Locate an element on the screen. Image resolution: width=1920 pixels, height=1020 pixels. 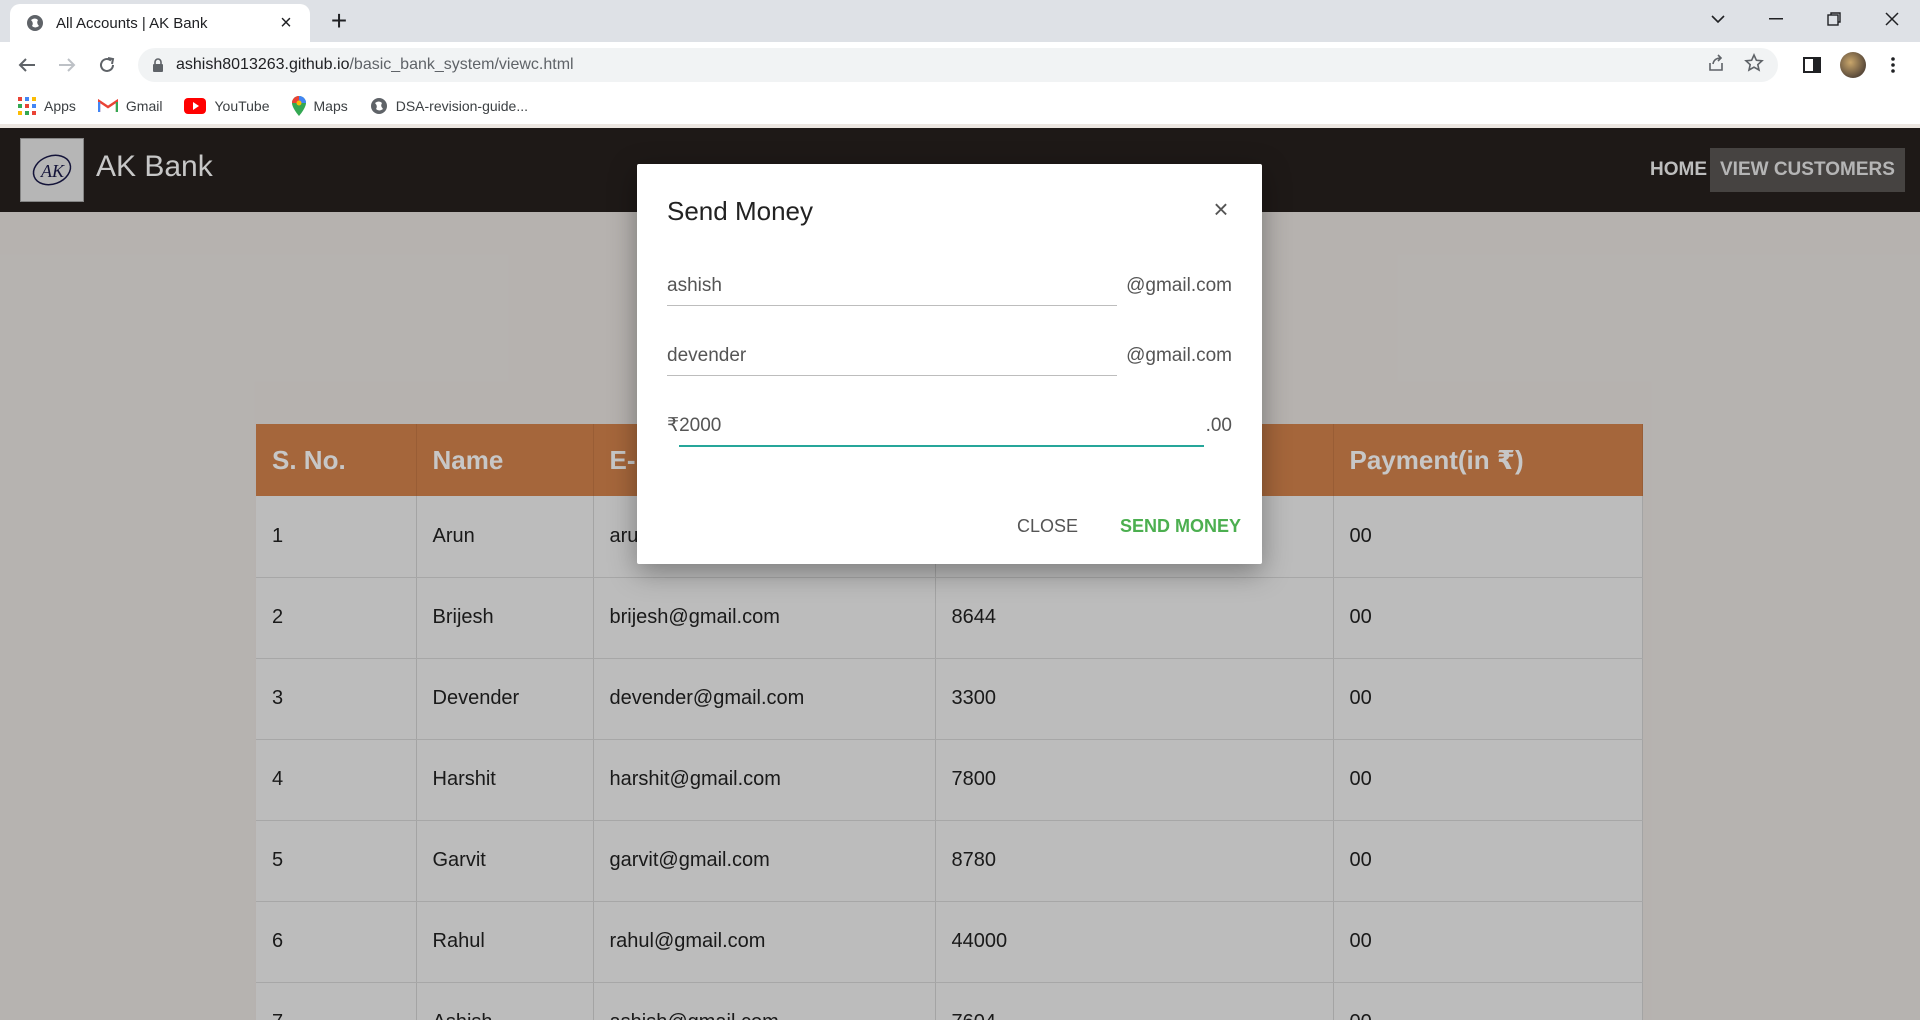
bookmark-youtube: YouTube is located at coordinates (227, 106).